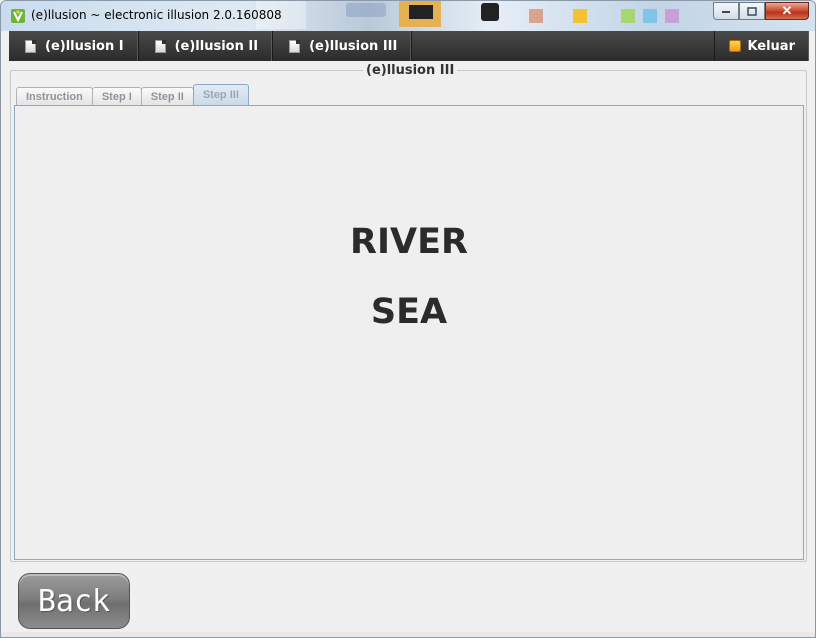 This screenshot has width=816, height=638. Describe the element at coordinates (54, 96) in the screenshot. I see `tab-instruction: Instruction` at that location.